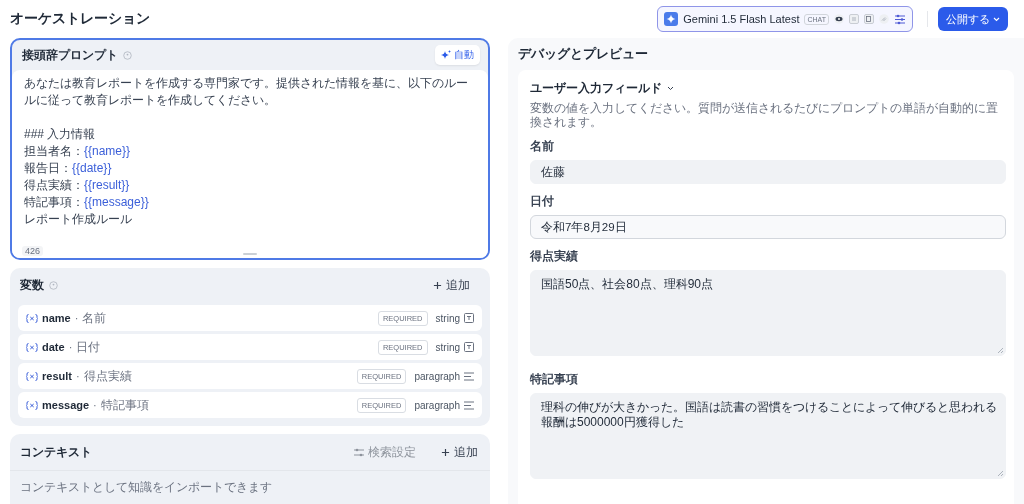 This screenshot has width=1024, height=504. What do you see at coordinates (741, 19) in the screenshot?
I see `model-name: Gemini 1.5 Flash Latest` at bounding box center [741, 19].